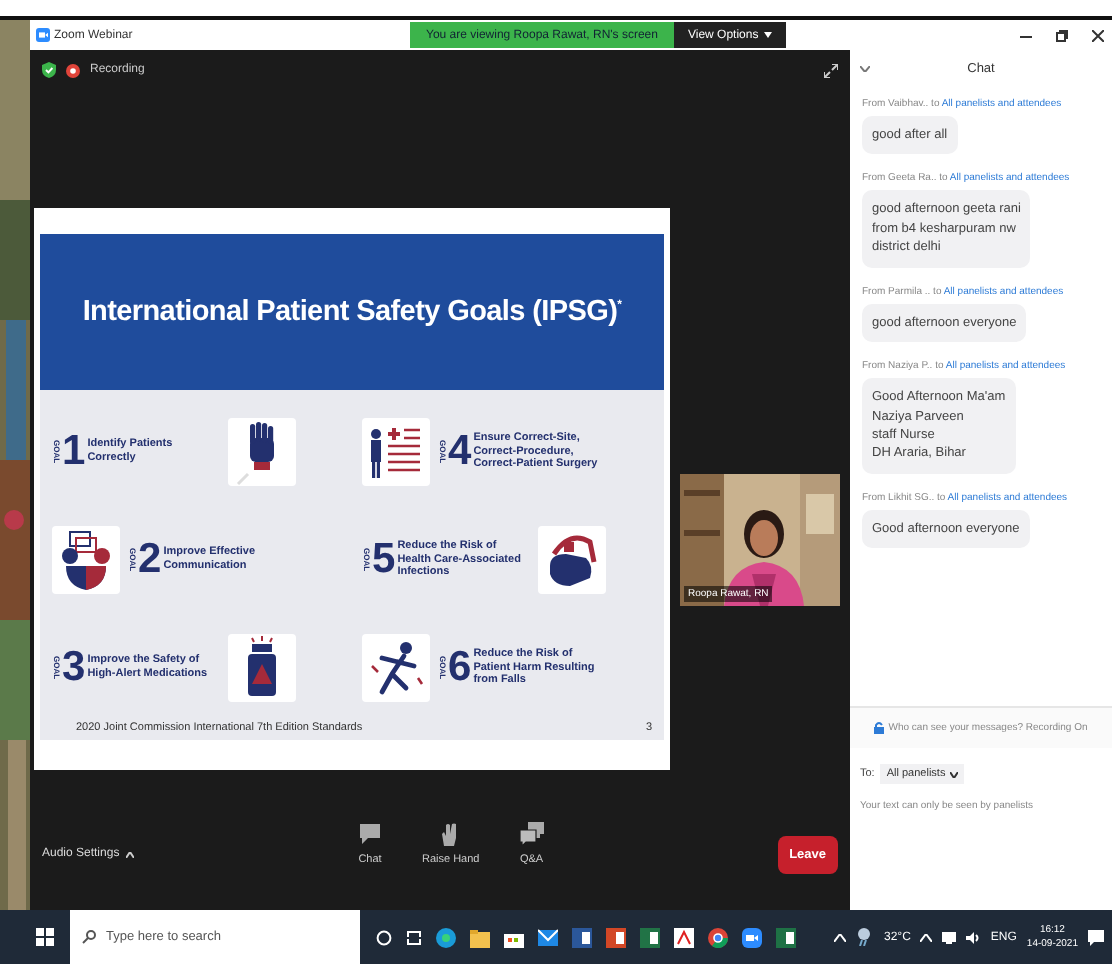 This screenshot has height=964, width=1112. I want to click on shield-icon, so click(49, 70).